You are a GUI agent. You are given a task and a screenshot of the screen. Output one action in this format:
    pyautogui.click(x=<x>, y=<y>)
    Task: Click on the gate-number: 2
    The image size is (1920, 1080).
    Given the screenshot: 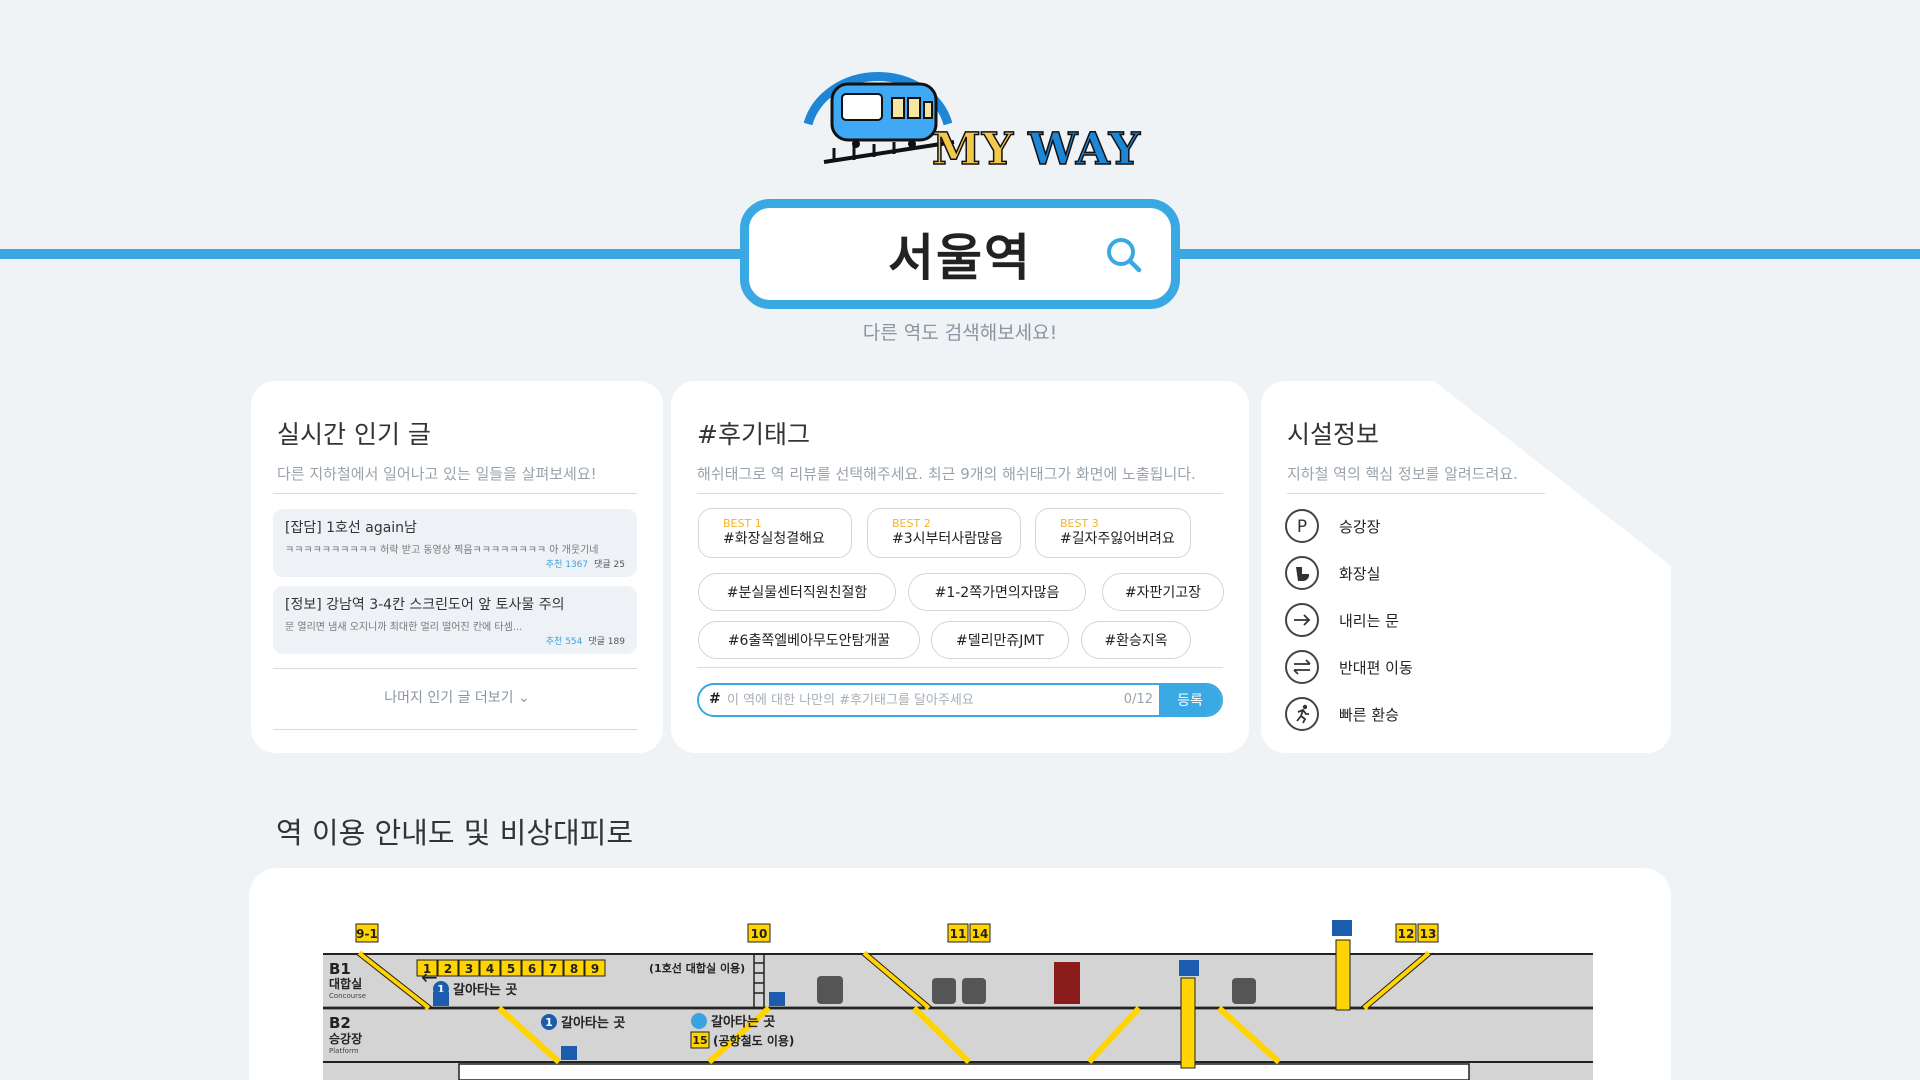 What is the action you would take?
    pyautogui.click(x=448, y=969)
    